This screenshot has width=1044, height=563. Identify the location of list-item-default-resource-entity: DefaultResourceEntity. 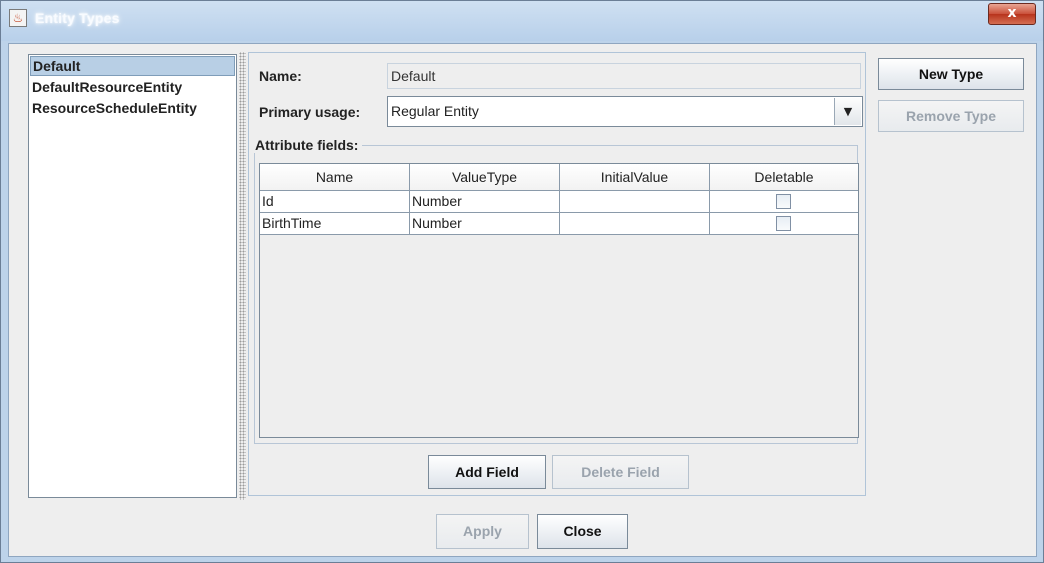
(132, 87).